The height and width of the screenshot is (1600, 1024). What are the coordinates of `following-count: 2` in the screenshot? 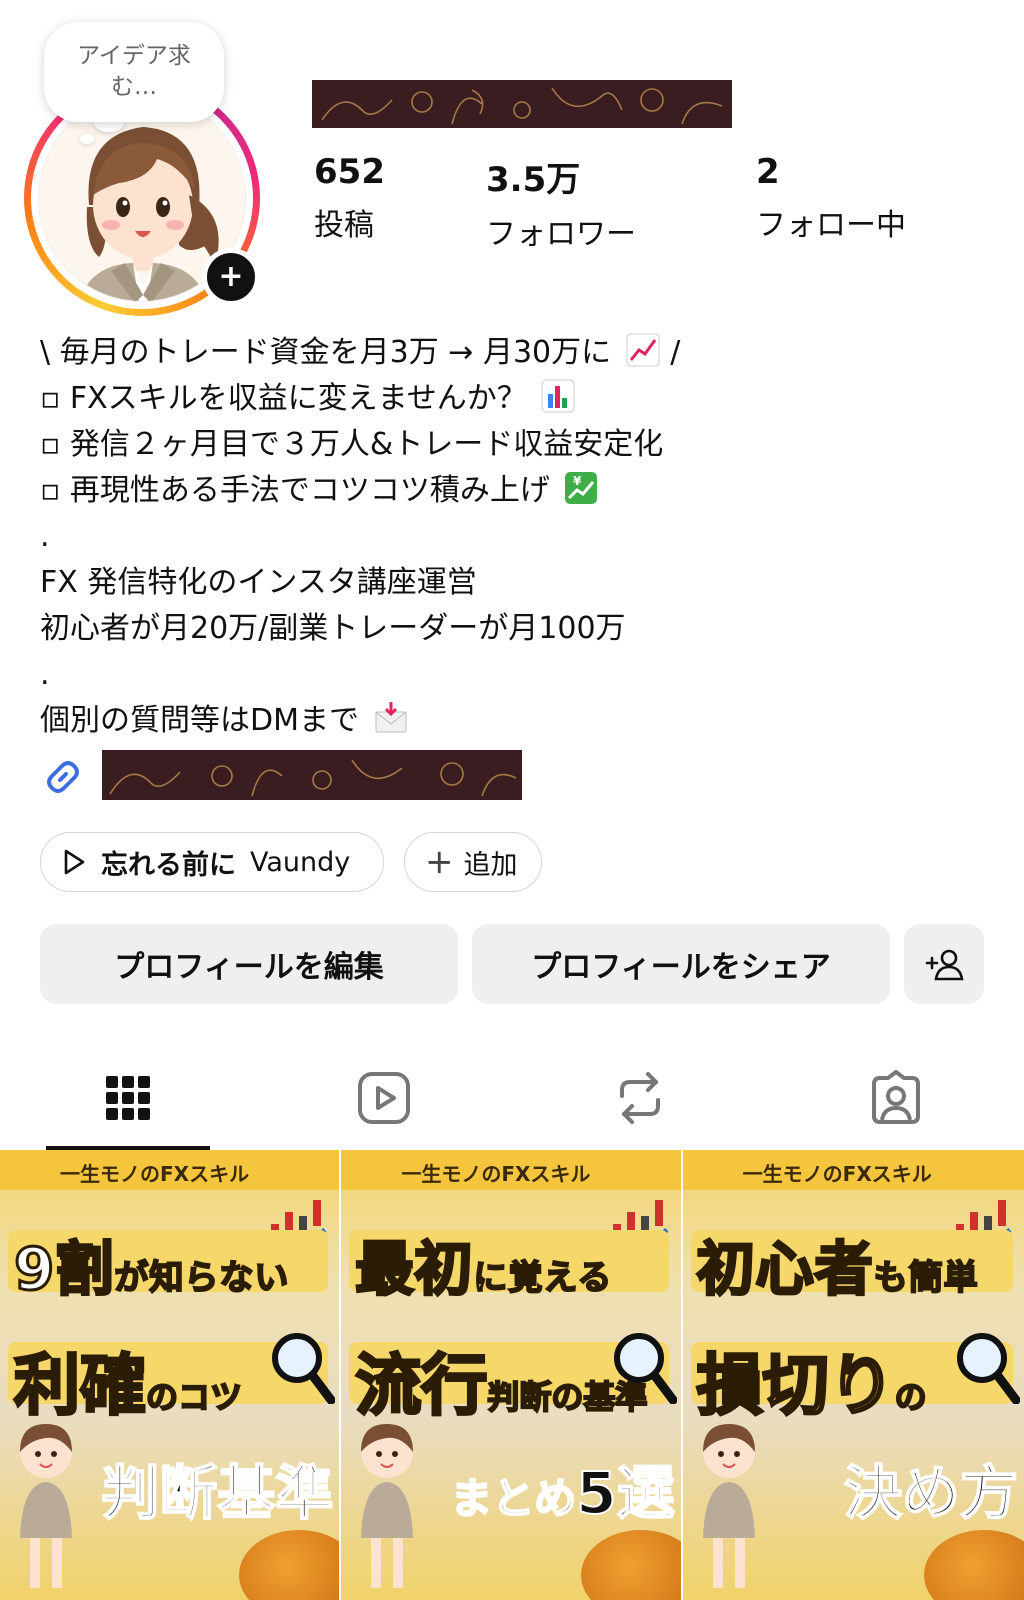 It's located at (768, 172).